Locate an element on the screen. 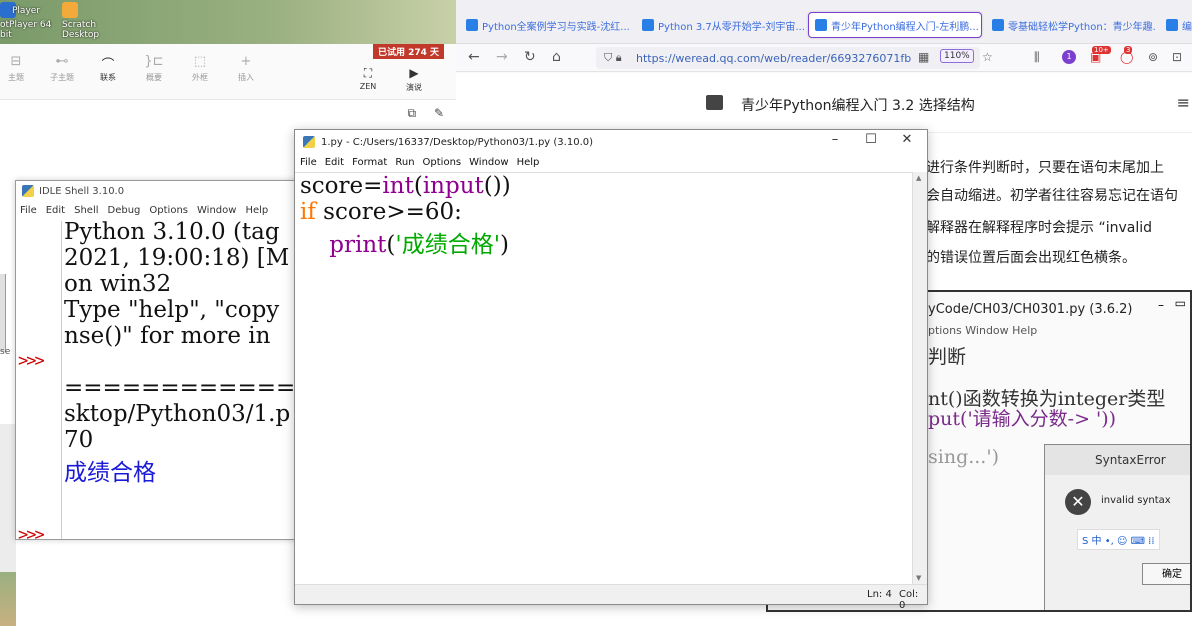 The image size is (1192, 626). menu-icon: ≡ is located at coordinates (1183, 102).